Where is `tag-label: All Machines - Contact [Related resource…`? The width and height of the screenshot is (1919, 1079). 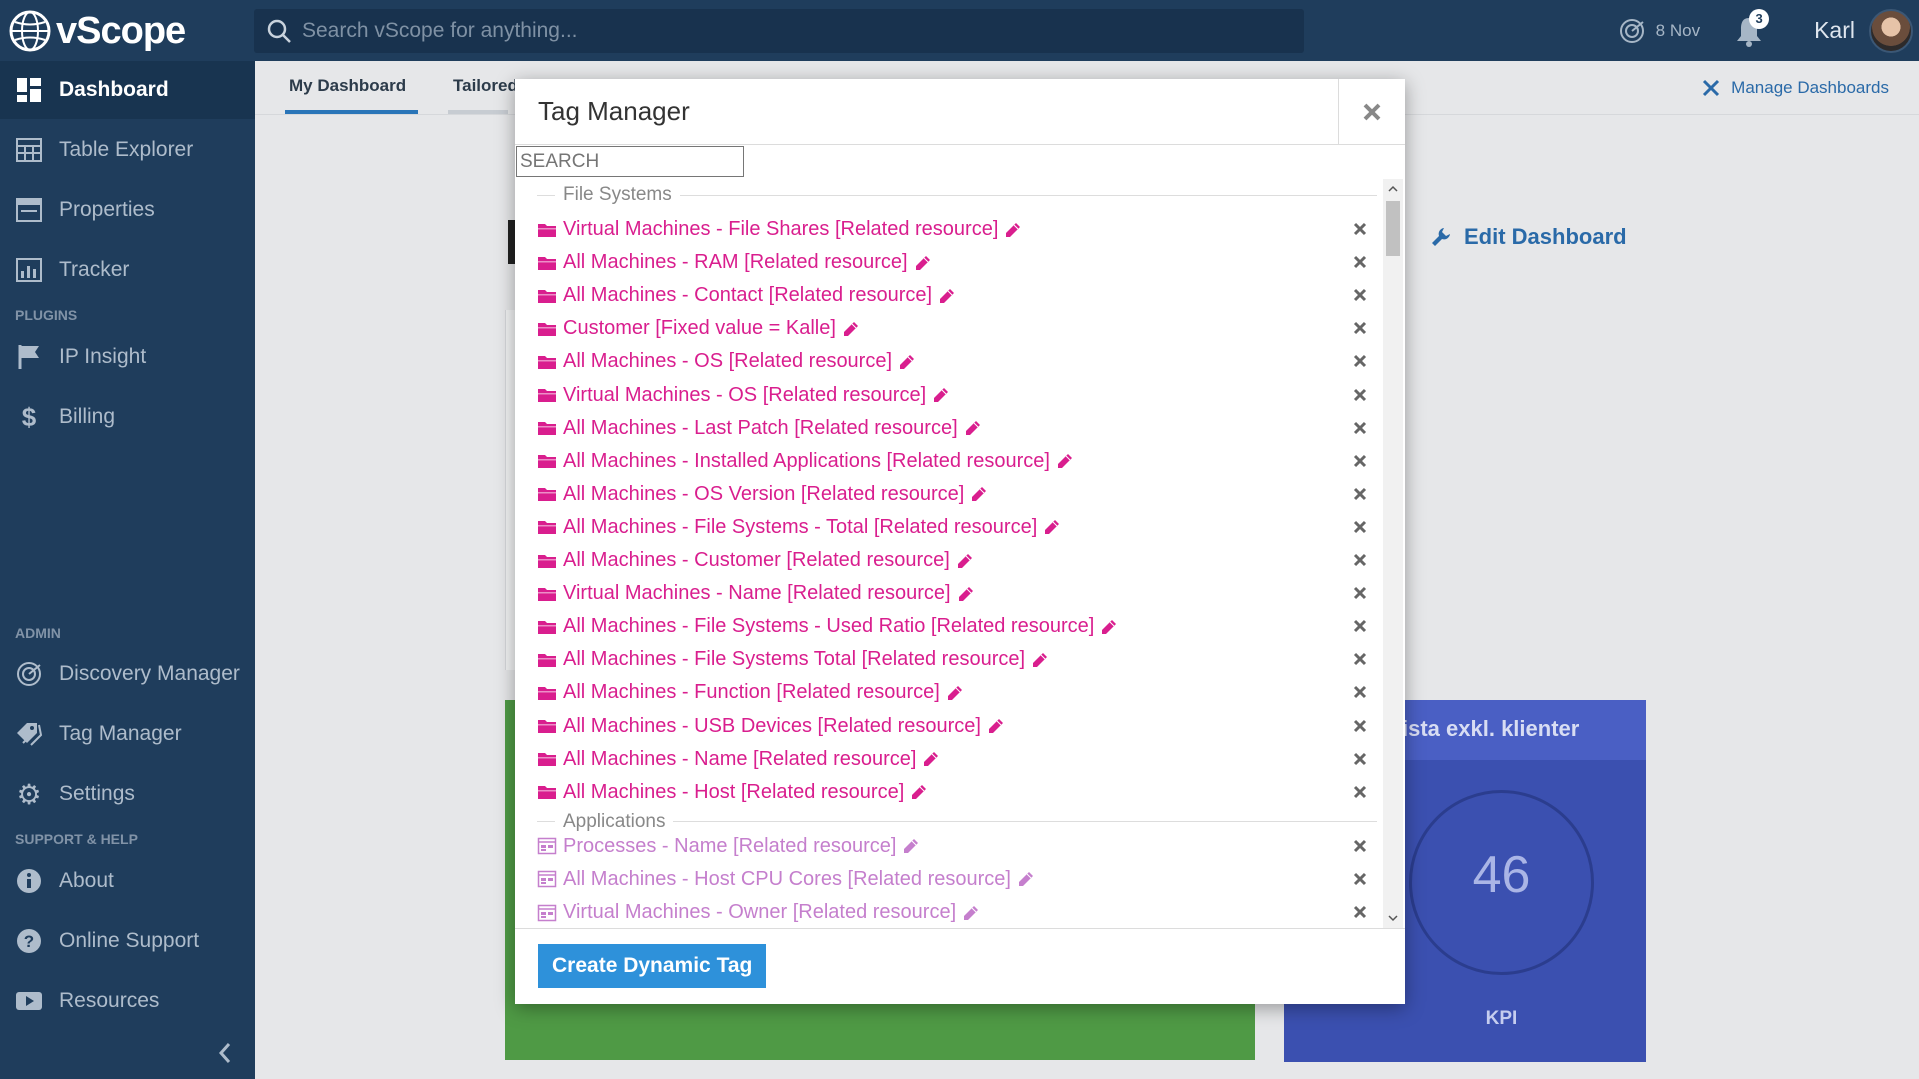 tag-label: All Machines - Contact [Related resource… is located at coordinates (747, 295).